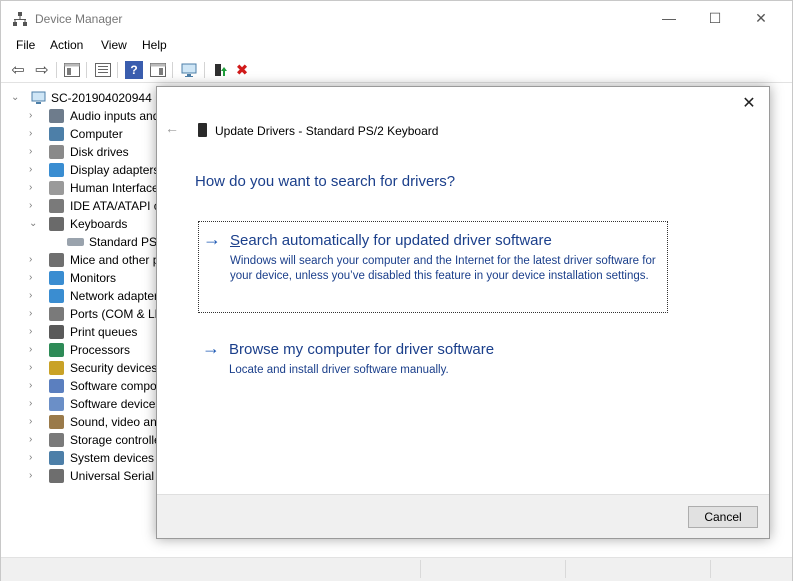 Image resolution: width=793 pixels, height=581 pixels. What do you see at coordinates (56, 440) in the screenshot?
I see `storage-controller-icon` at bounding box center [56, 440].